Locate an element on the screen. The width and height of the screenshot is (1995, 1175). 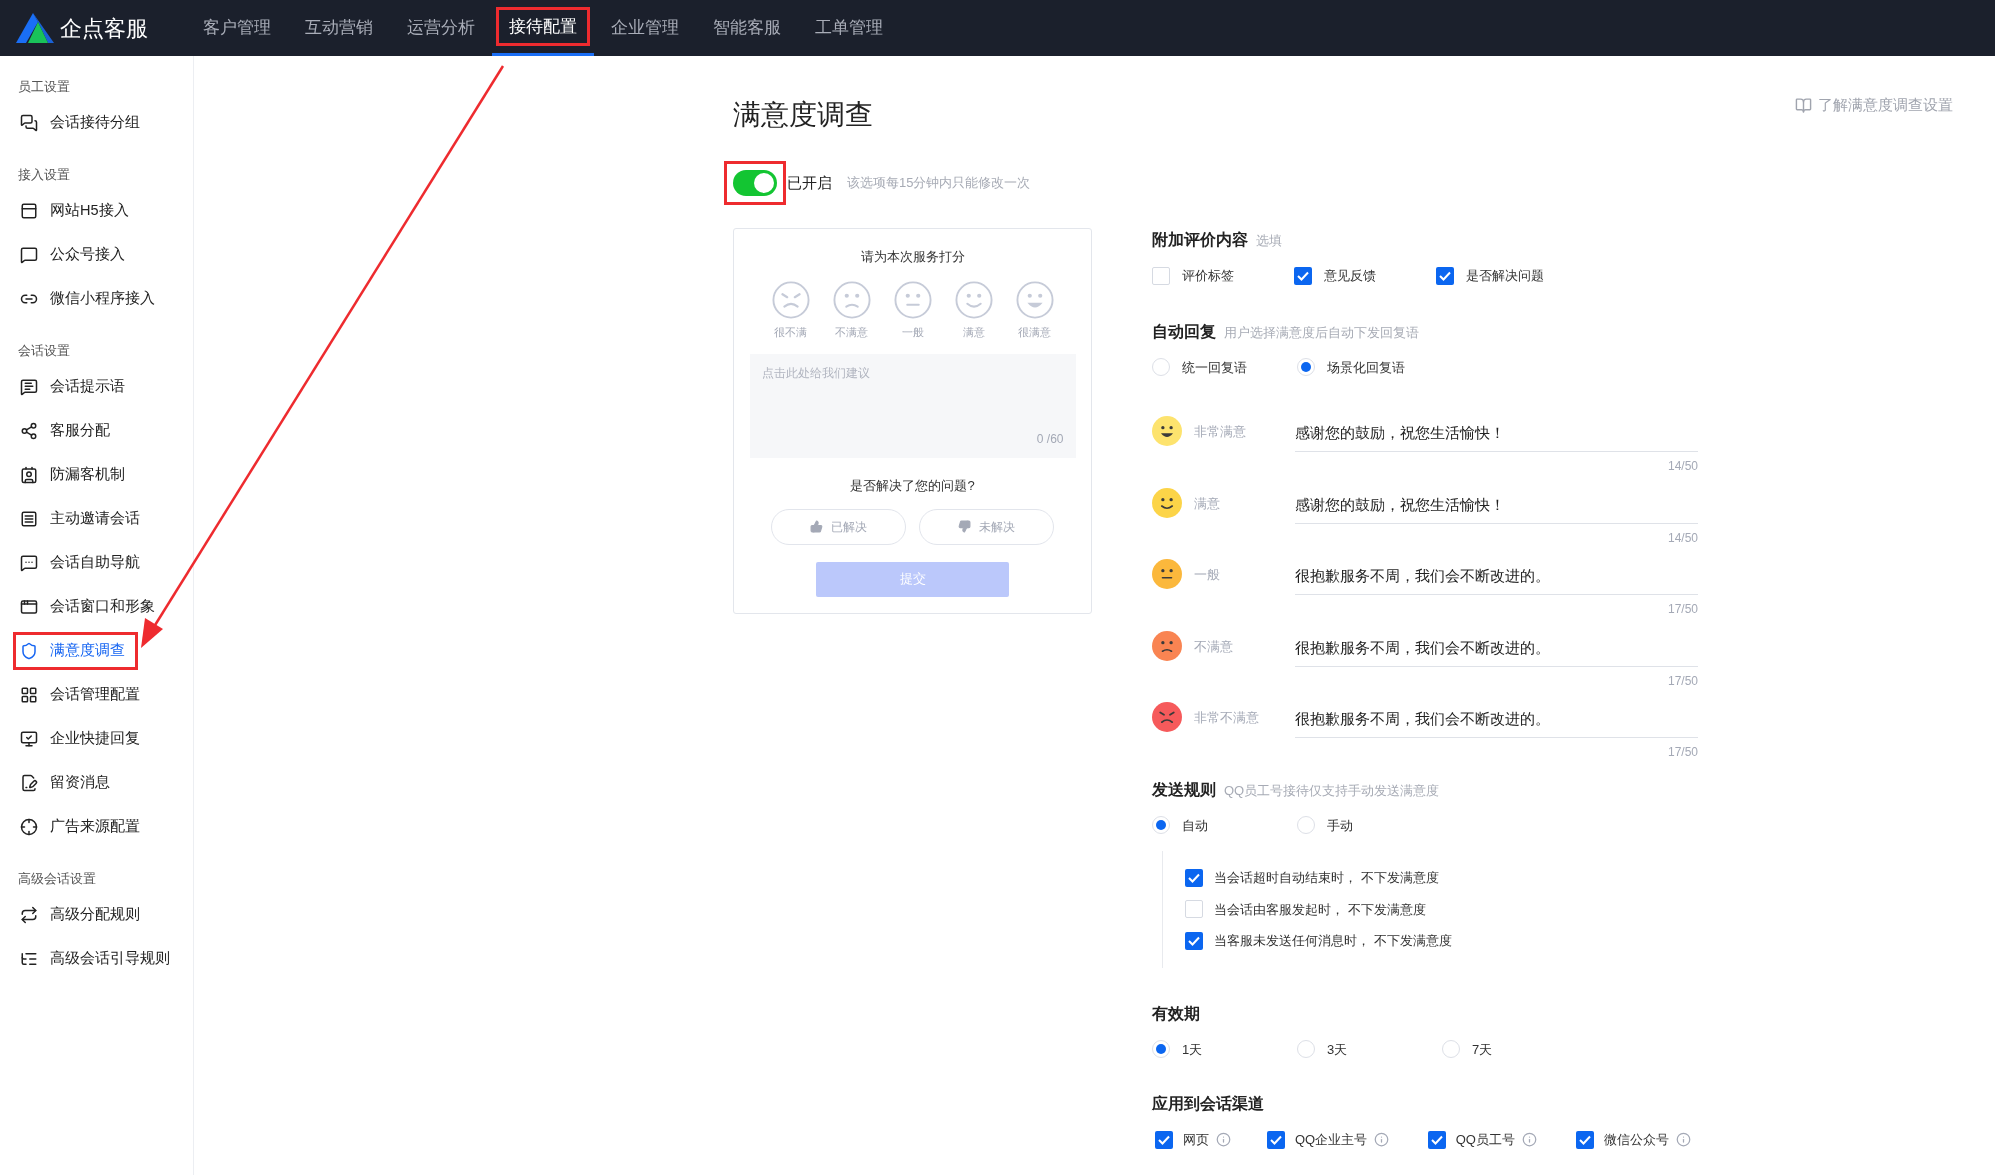
sidebar-item: 会话窗口和形象 is located at coordinates (87, 607).